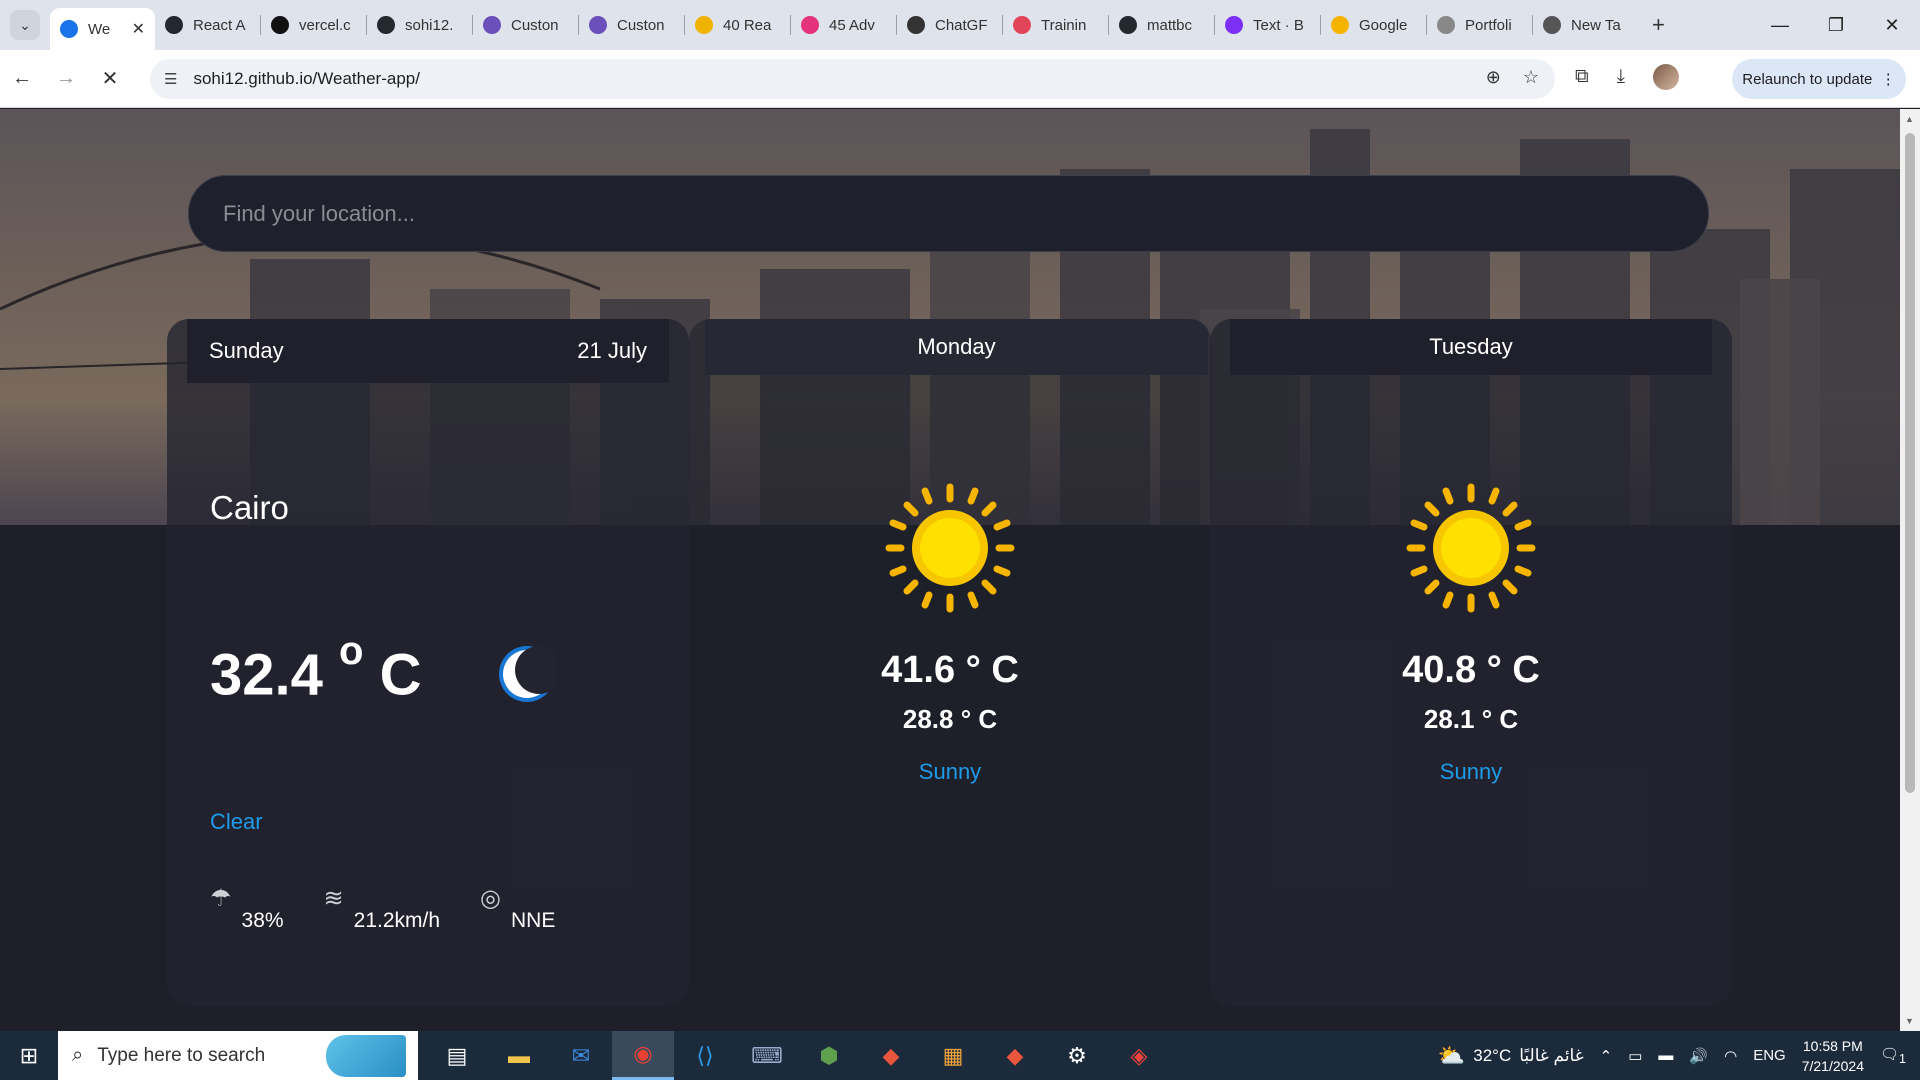  What do you see at coordinates (22, 78) in the screenshot?
I see `back-button: ←` at bounding box center [22, 78].